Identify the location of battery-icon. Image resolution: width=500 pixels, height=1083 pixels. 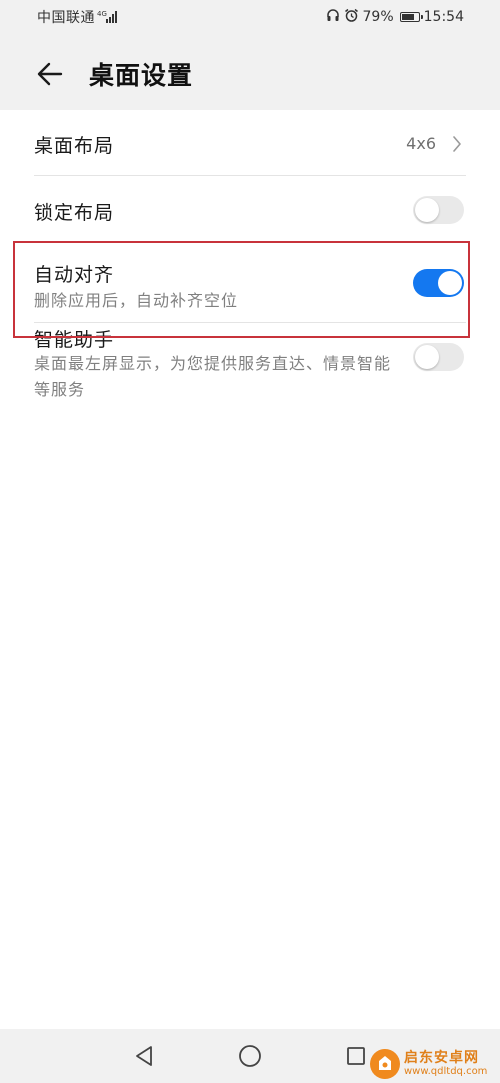
(411, 17).